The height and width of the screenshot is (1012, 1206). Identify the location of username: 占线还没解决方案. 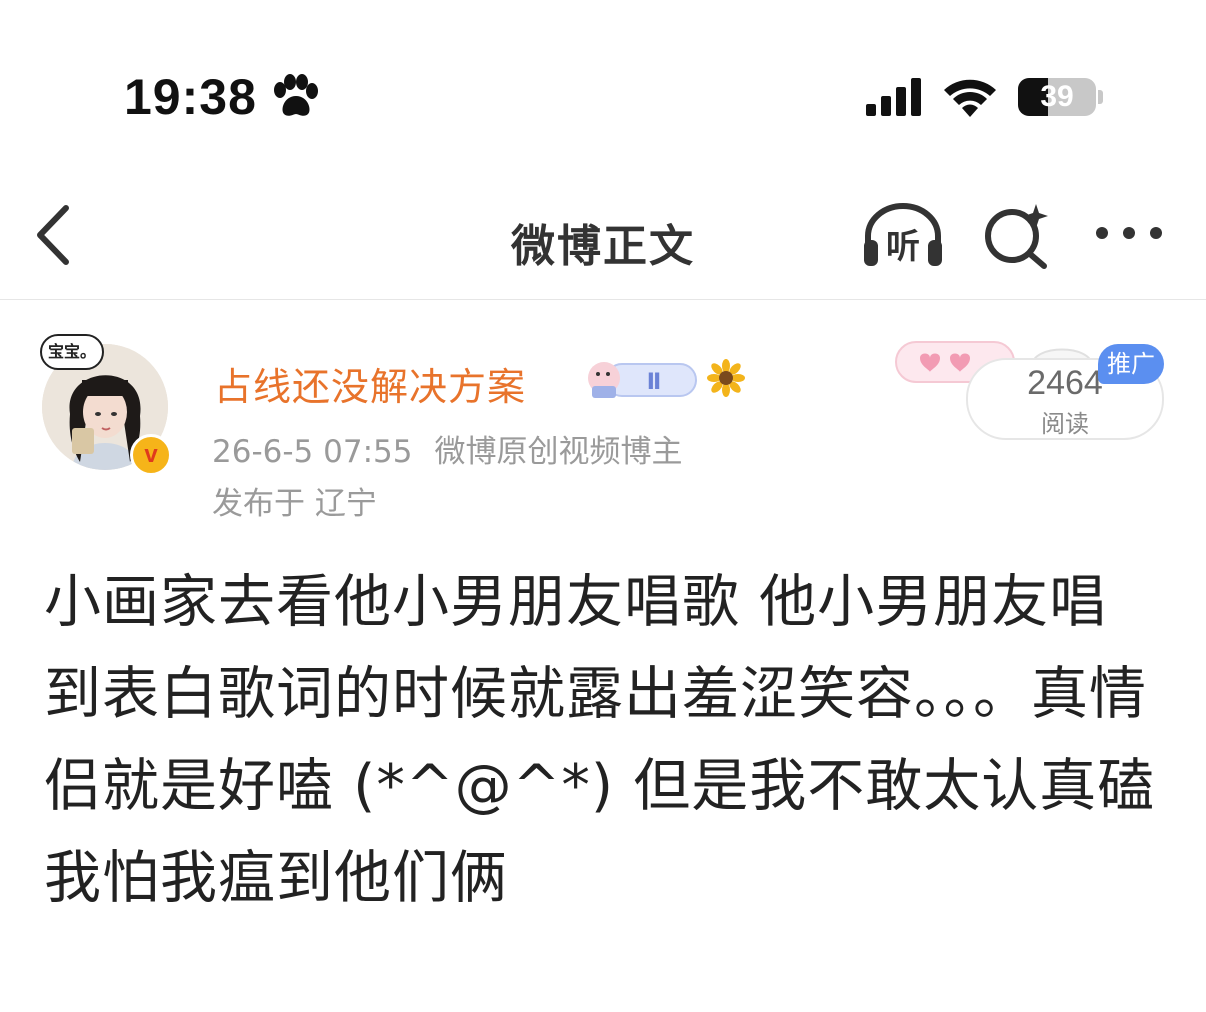
(370, 383).